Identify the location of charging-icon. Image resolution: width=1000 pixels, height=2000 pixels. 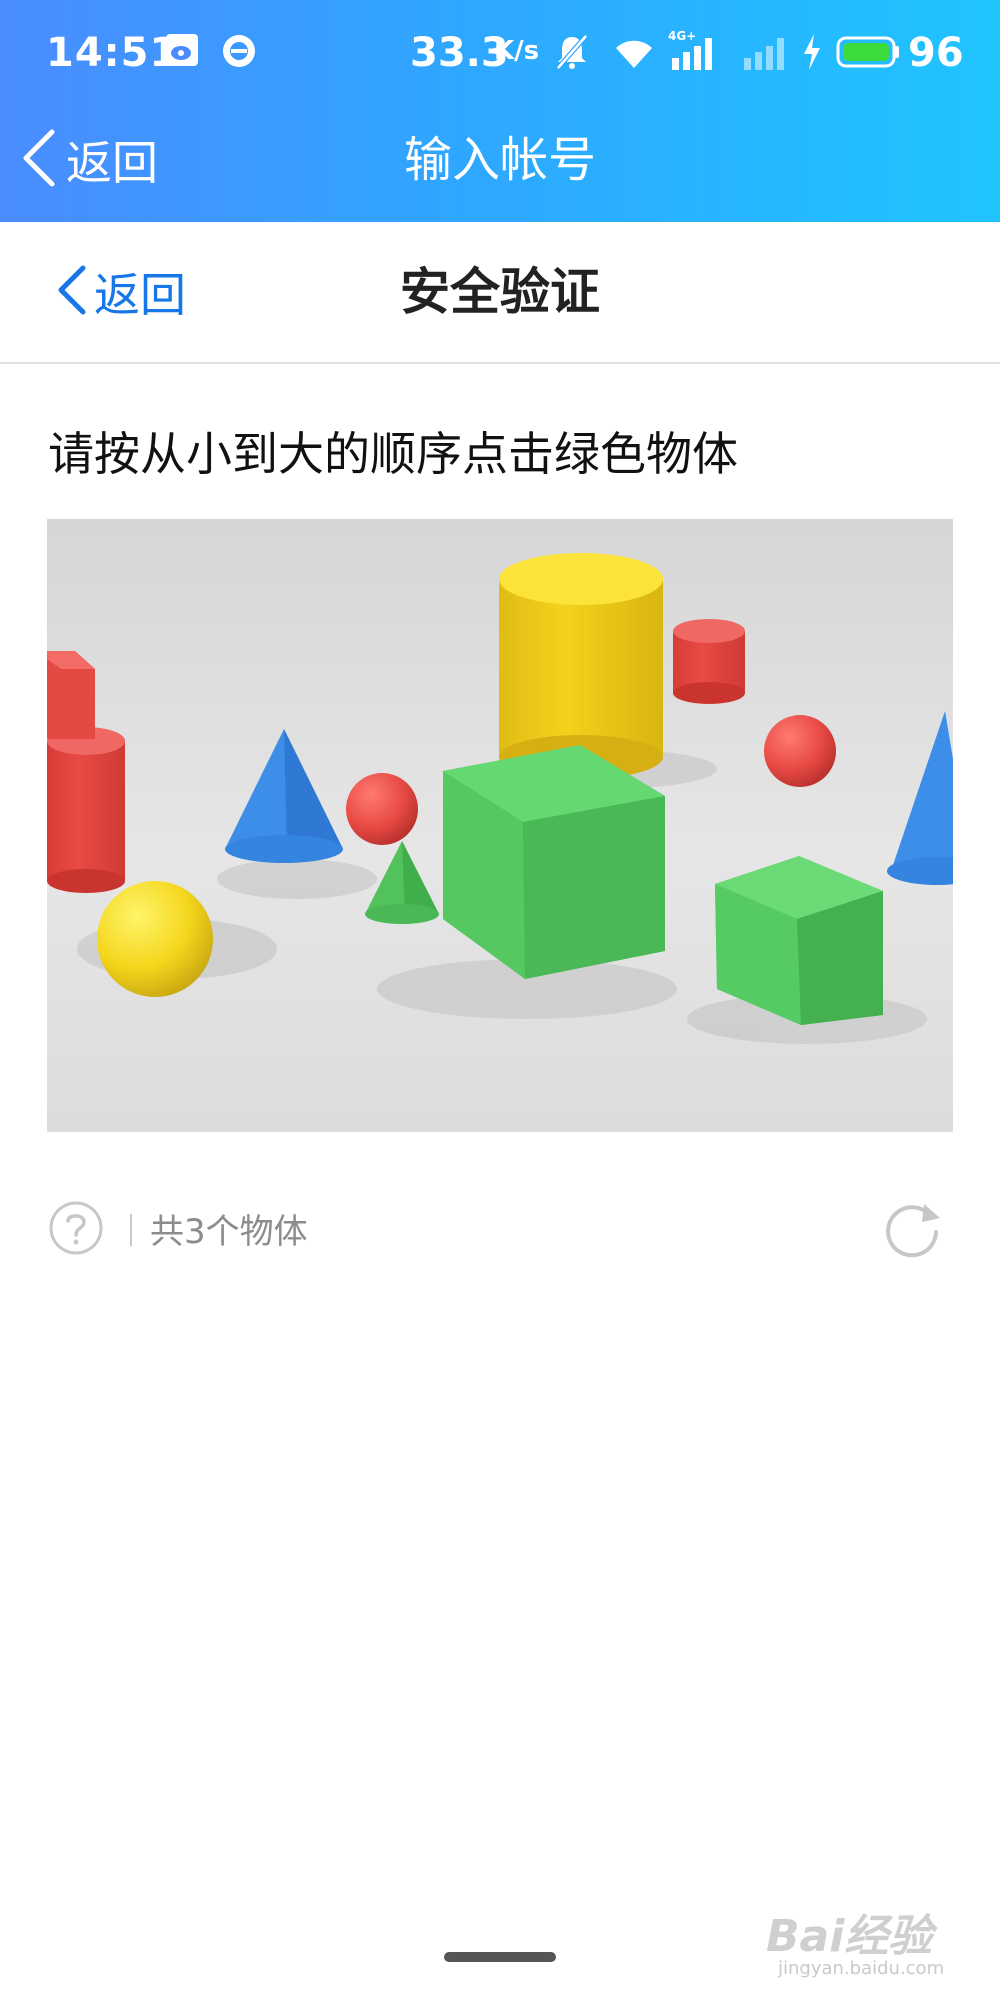
(812, 54).